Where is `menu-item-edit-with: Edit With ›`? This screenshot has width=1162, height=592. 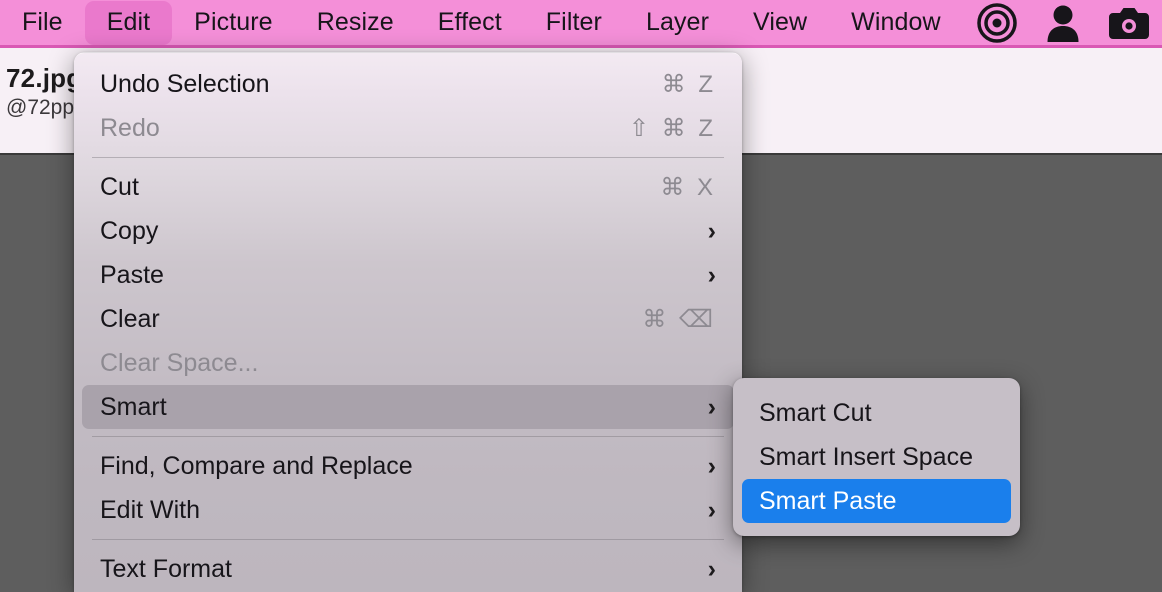
menu-item-edit-with: Edit With › is located at coordinates (408, 510).